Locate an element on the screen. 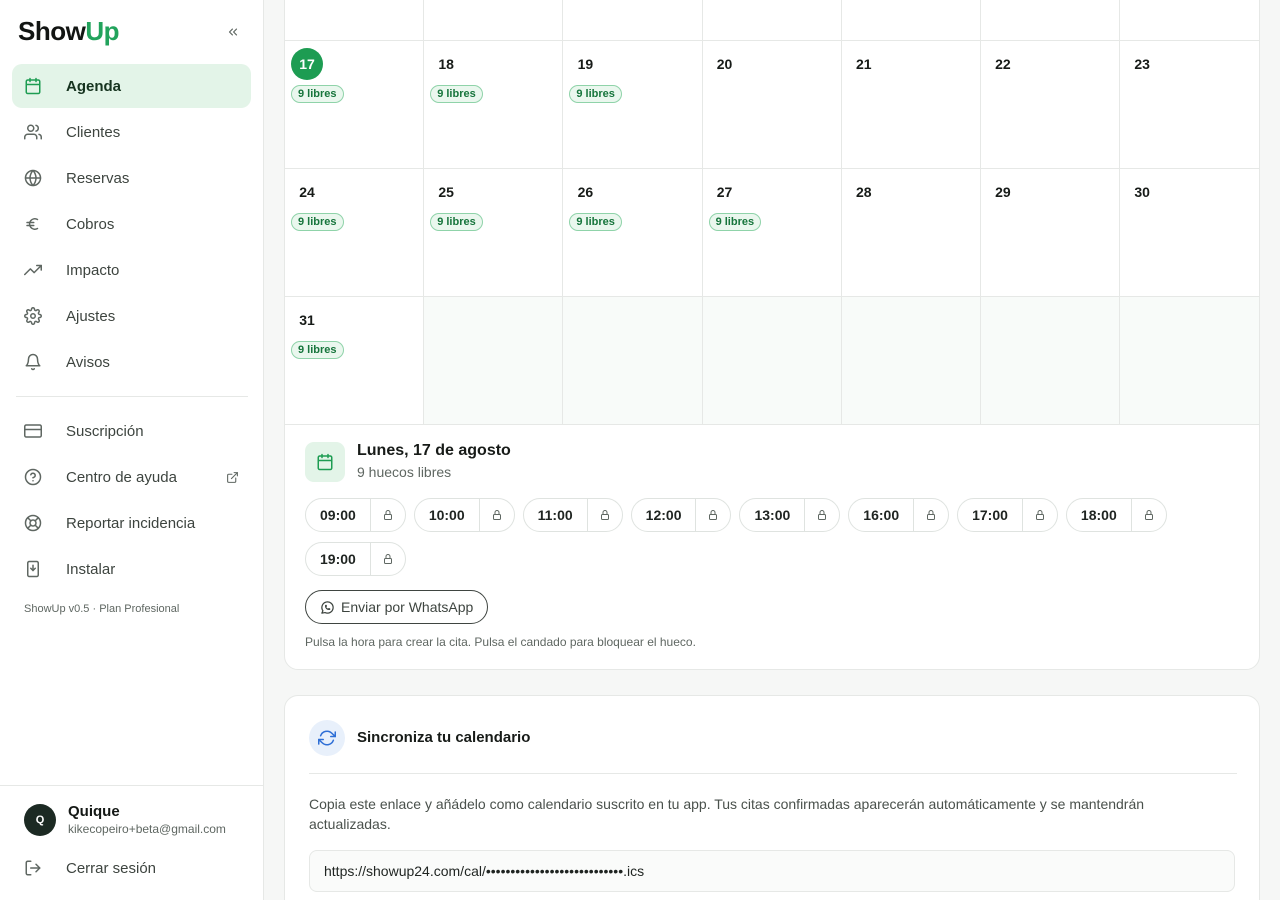 This screenshot has height=900, width=1280. sidebar-item-instalar: Instalar is located at coordinates (131, 569).